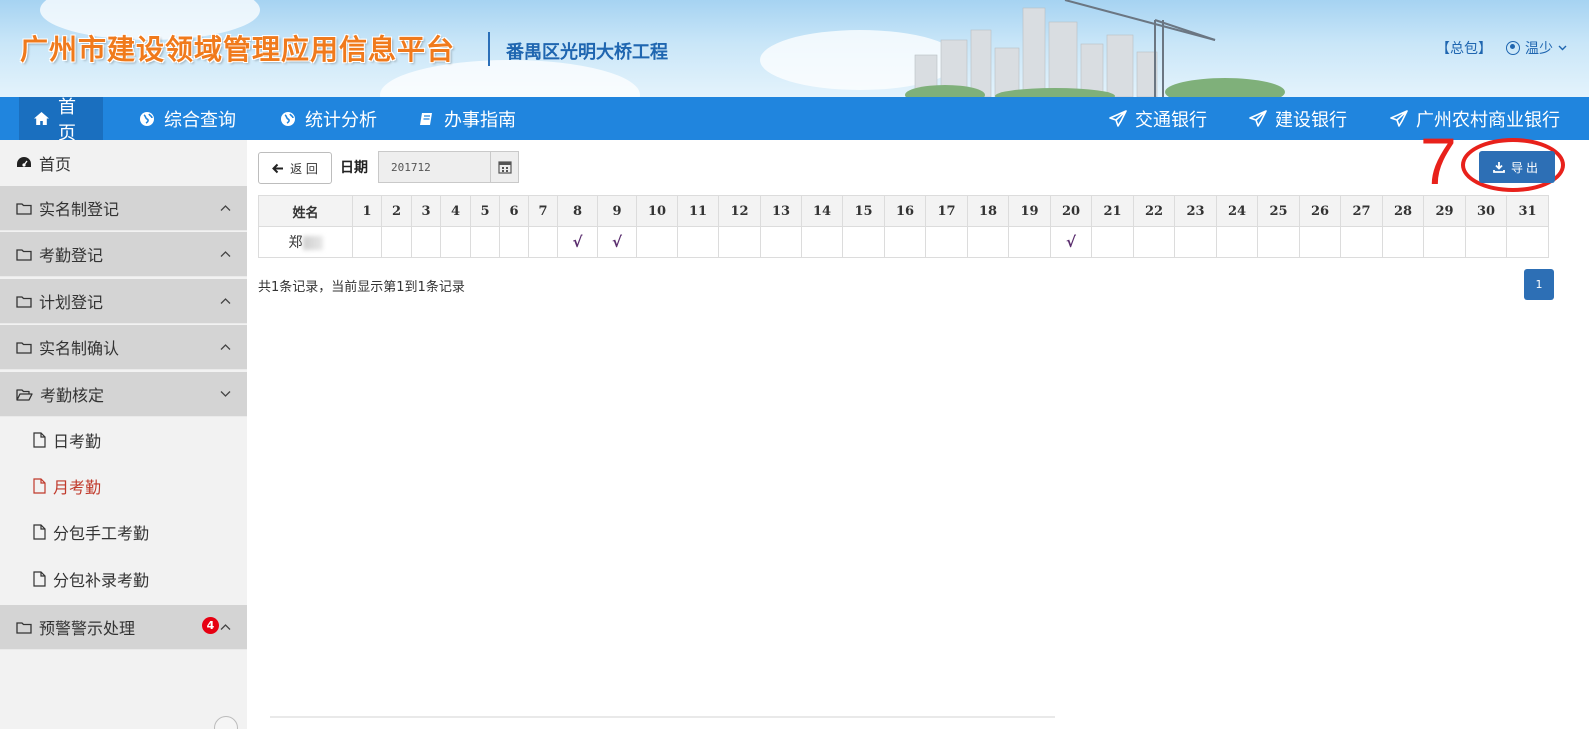 The width and height of the screenshot is (1589, 729). What do you see at coordinates (71, 302) in the screenshot?
I see `sidebar-item-label: 计划登记` at bounding box center [71, 302].